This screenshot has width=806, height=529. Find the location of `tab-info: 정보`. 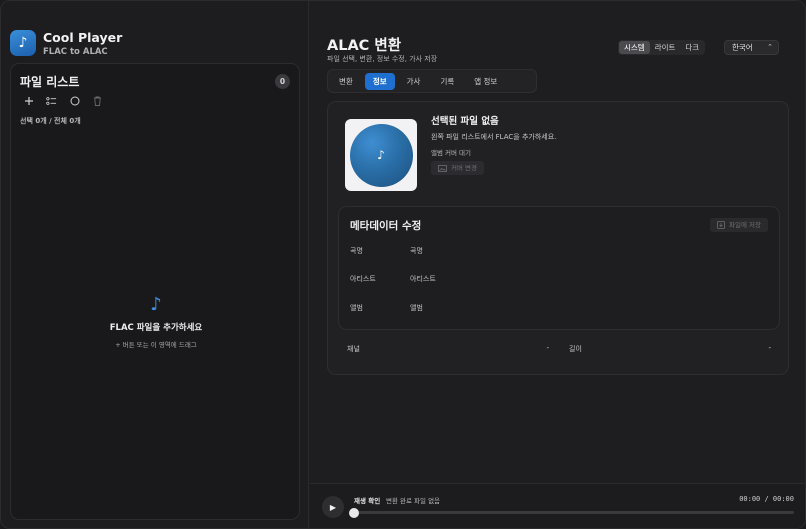

tab-info: 정보 is located at coordinates (379, 81).